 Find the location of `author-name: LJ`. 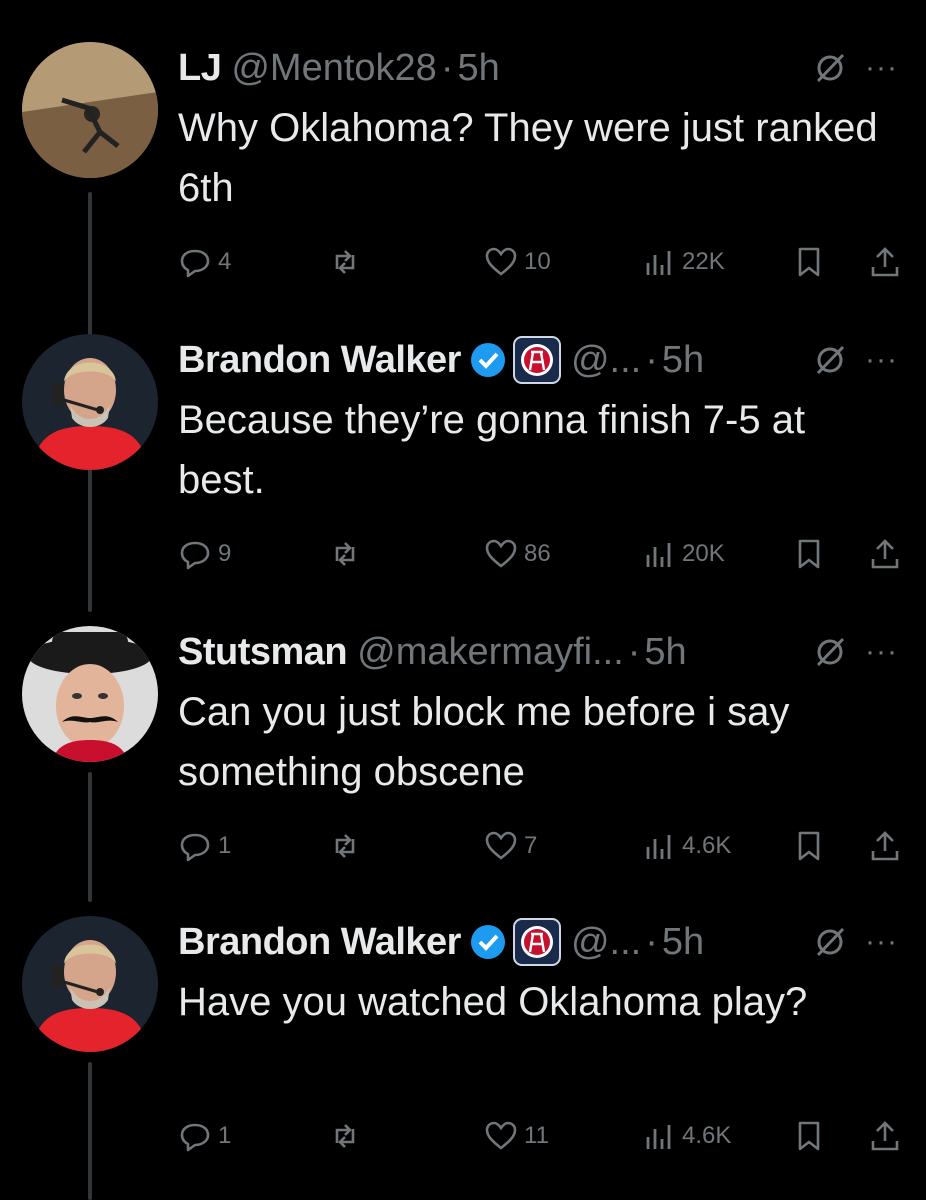

author-name: LJ is located at coordinates (200, 68).